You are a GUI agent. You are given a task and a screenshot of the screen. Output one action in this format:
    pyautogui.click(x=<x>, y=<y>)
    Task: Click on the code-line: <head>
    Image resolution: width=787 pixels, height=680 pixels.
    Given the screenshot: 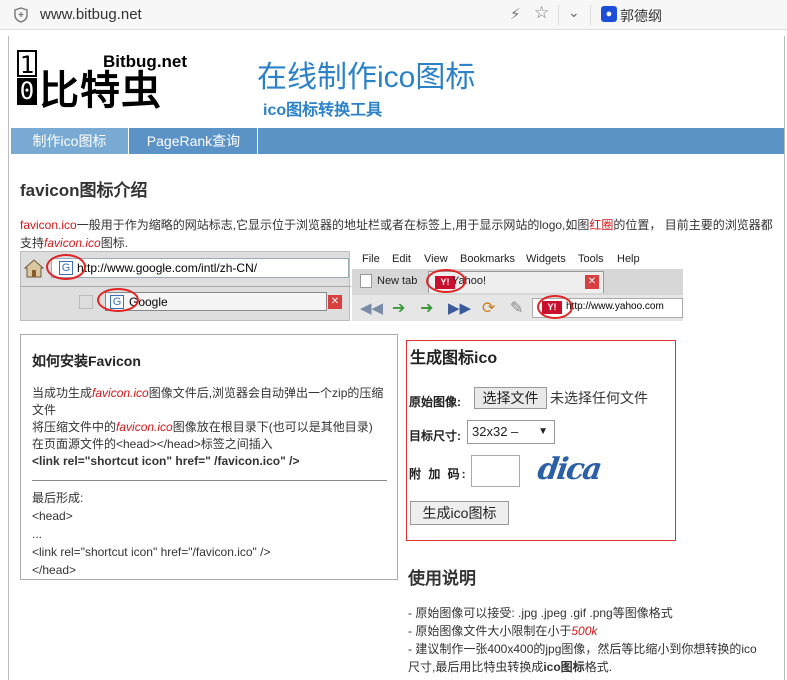 What is the action you would take?
    pyautogui.click(x=52, y=516)
    